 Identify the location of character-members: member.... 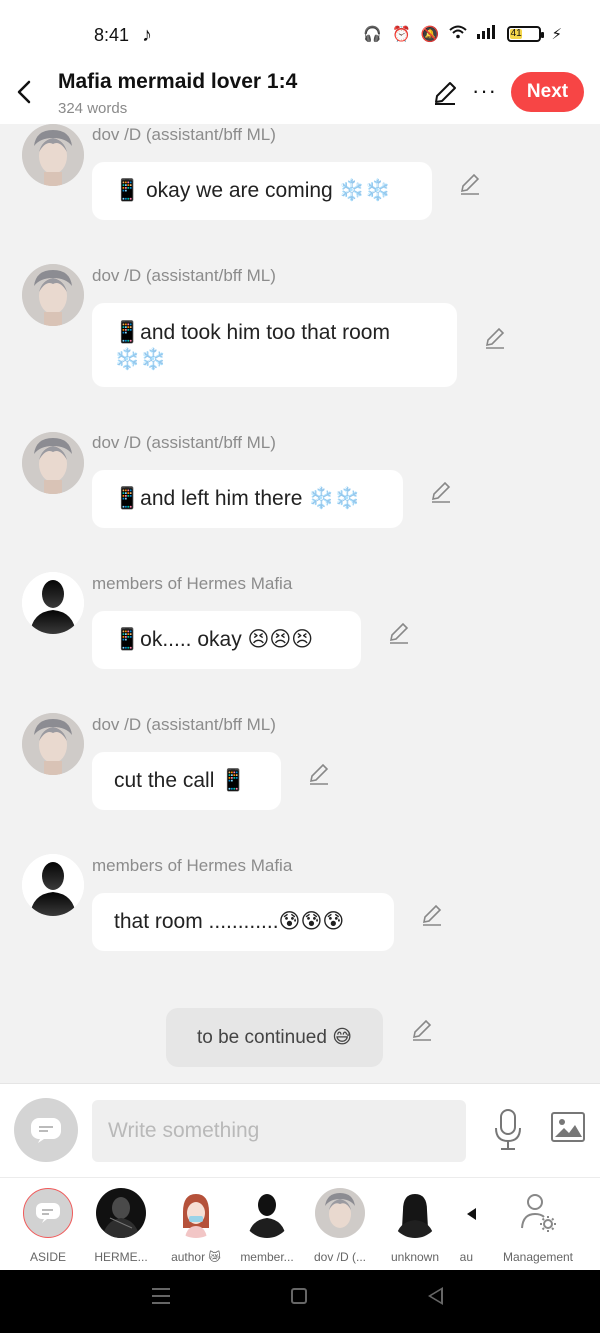
(267, 1226).